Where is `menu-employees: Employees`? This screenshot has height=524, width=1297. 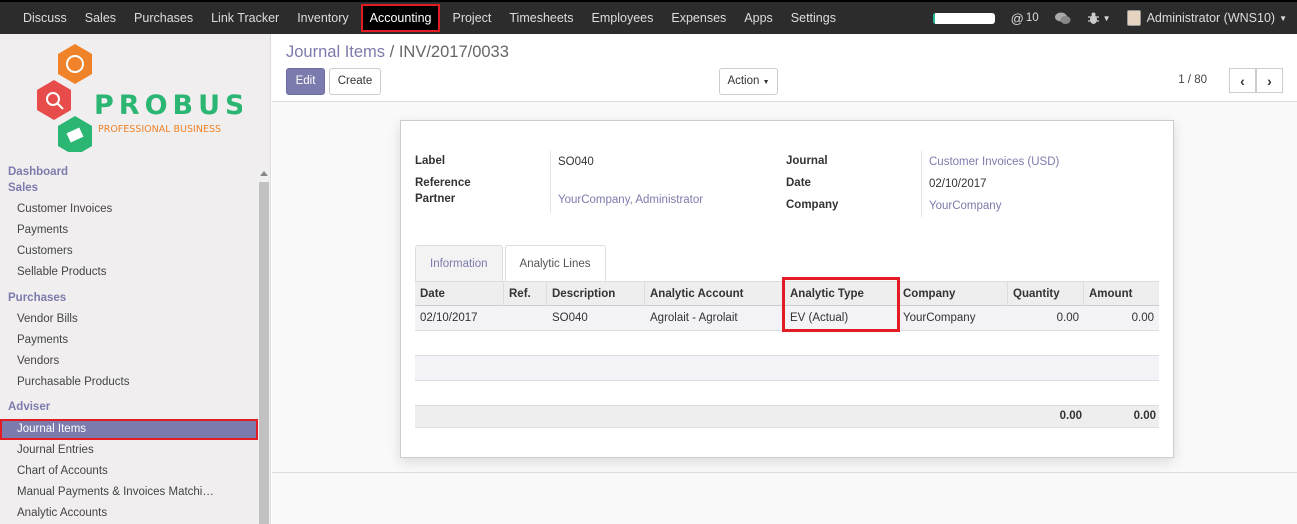
menu-employees: Employees is located at coordinates (623, 18).